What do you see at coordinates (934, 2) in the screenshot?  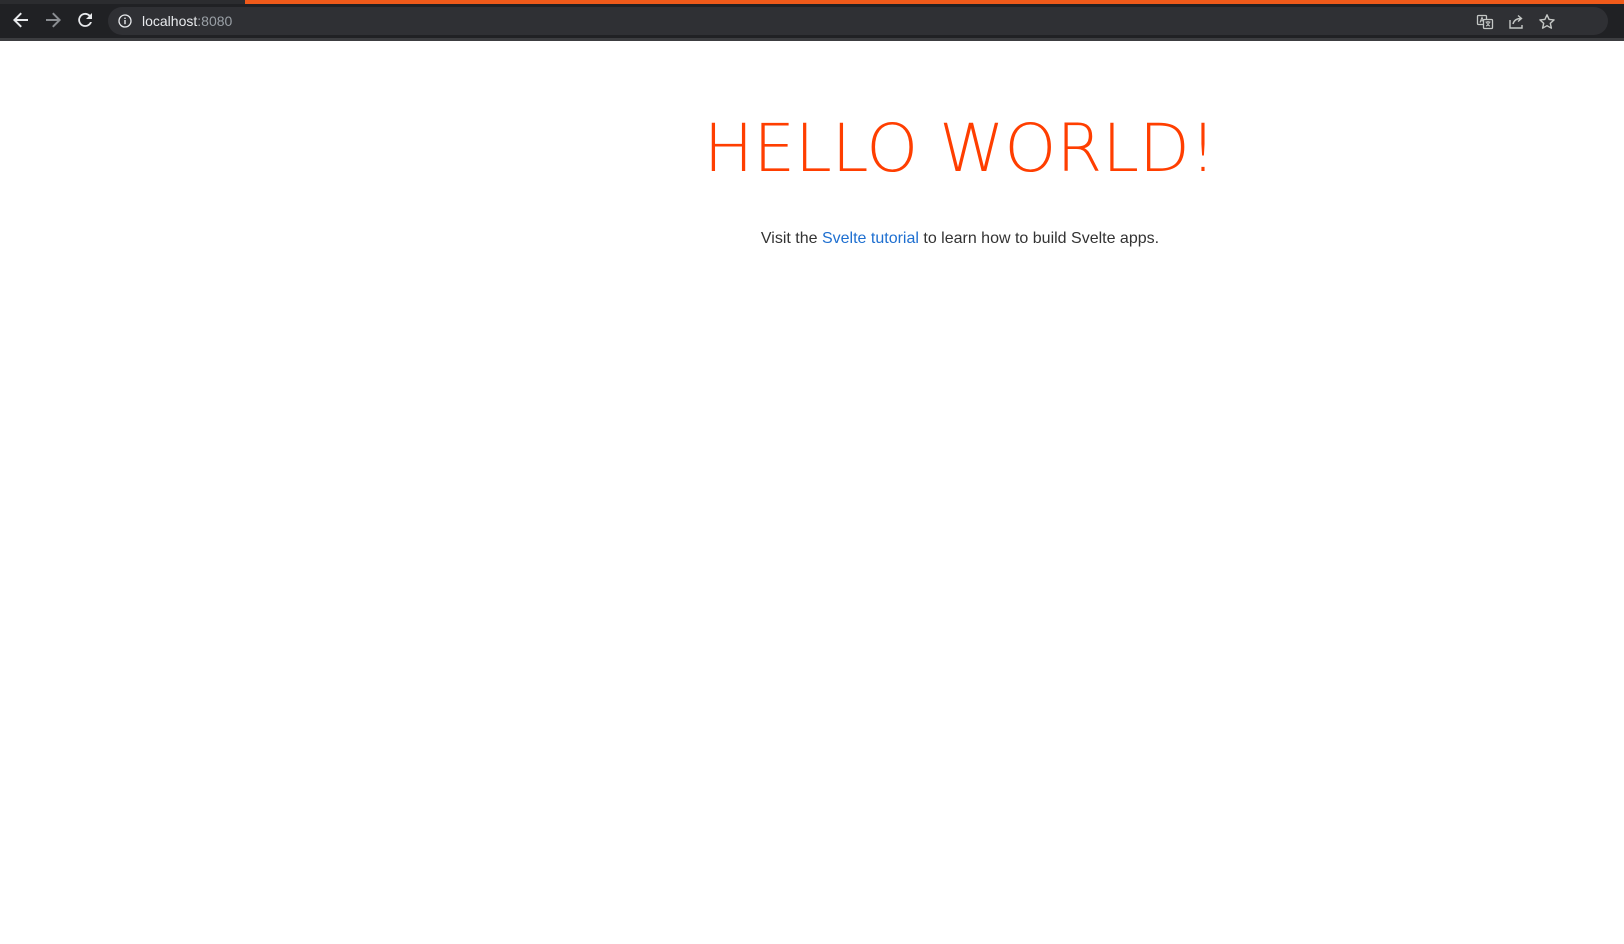 I see `page-load-progress-bar` at bounding box center [934, 2].